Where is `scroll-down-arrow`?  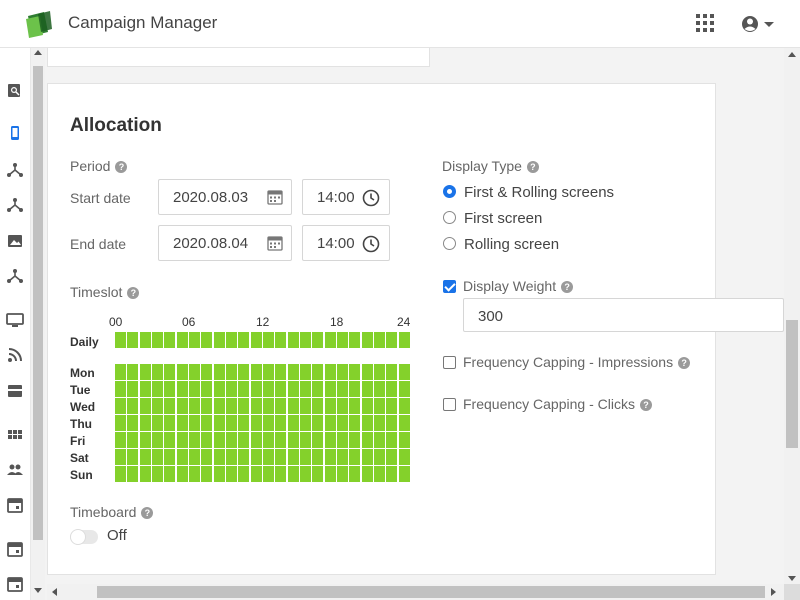
scroll-down-arrow is located at coordinates (38, 590).